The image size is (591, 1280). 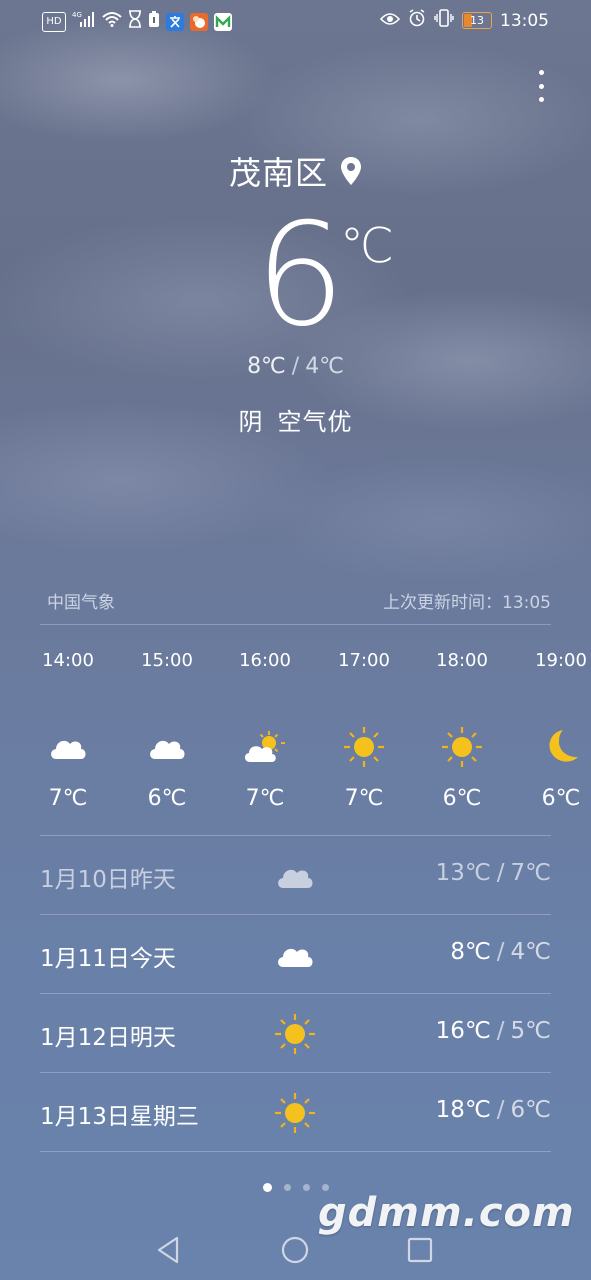 What do you see at coordinates (524, 20) in the screenshot?
I see `status-time: 13:05` at bounding box center [524, 20].